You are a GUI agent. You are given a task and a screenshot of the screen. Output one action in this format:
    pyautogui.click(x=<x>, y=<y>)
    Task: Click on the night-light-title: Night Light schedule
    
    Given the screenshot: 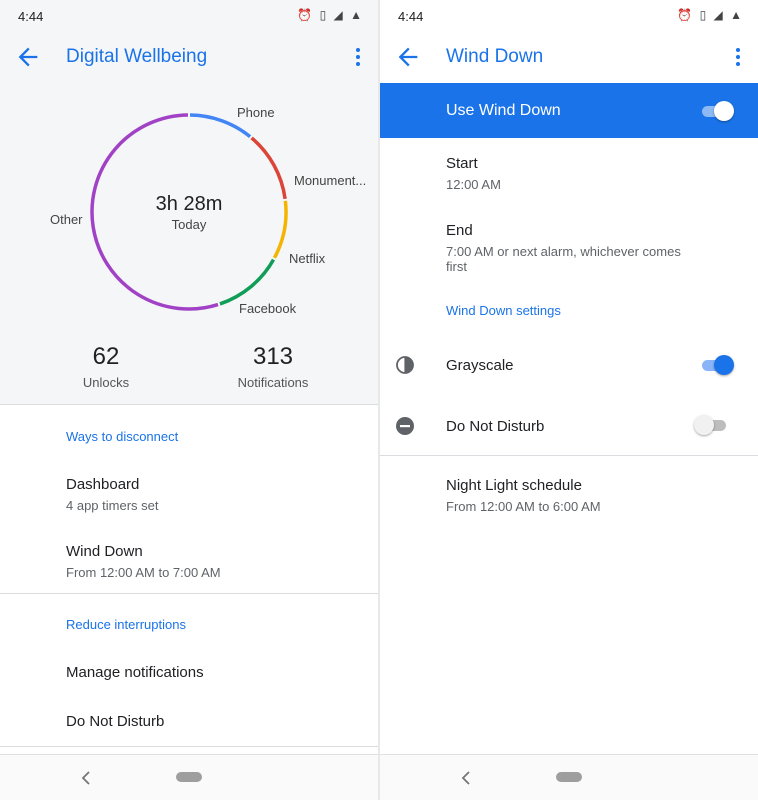 What is the action you would take?
    pyautogui.click(x=514, y=485)
    